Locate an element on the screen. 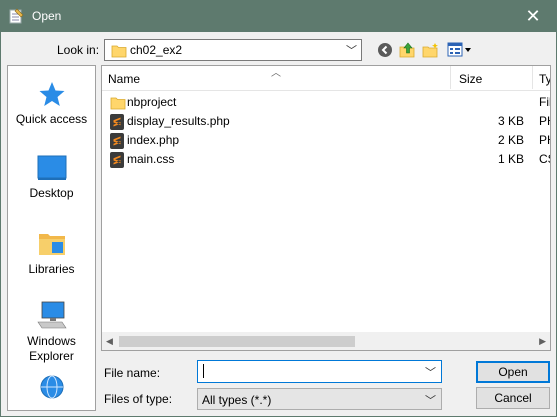 The width and height of the screenshot is (557, 417). view-menu-icon is located at coordinates (459, 49).